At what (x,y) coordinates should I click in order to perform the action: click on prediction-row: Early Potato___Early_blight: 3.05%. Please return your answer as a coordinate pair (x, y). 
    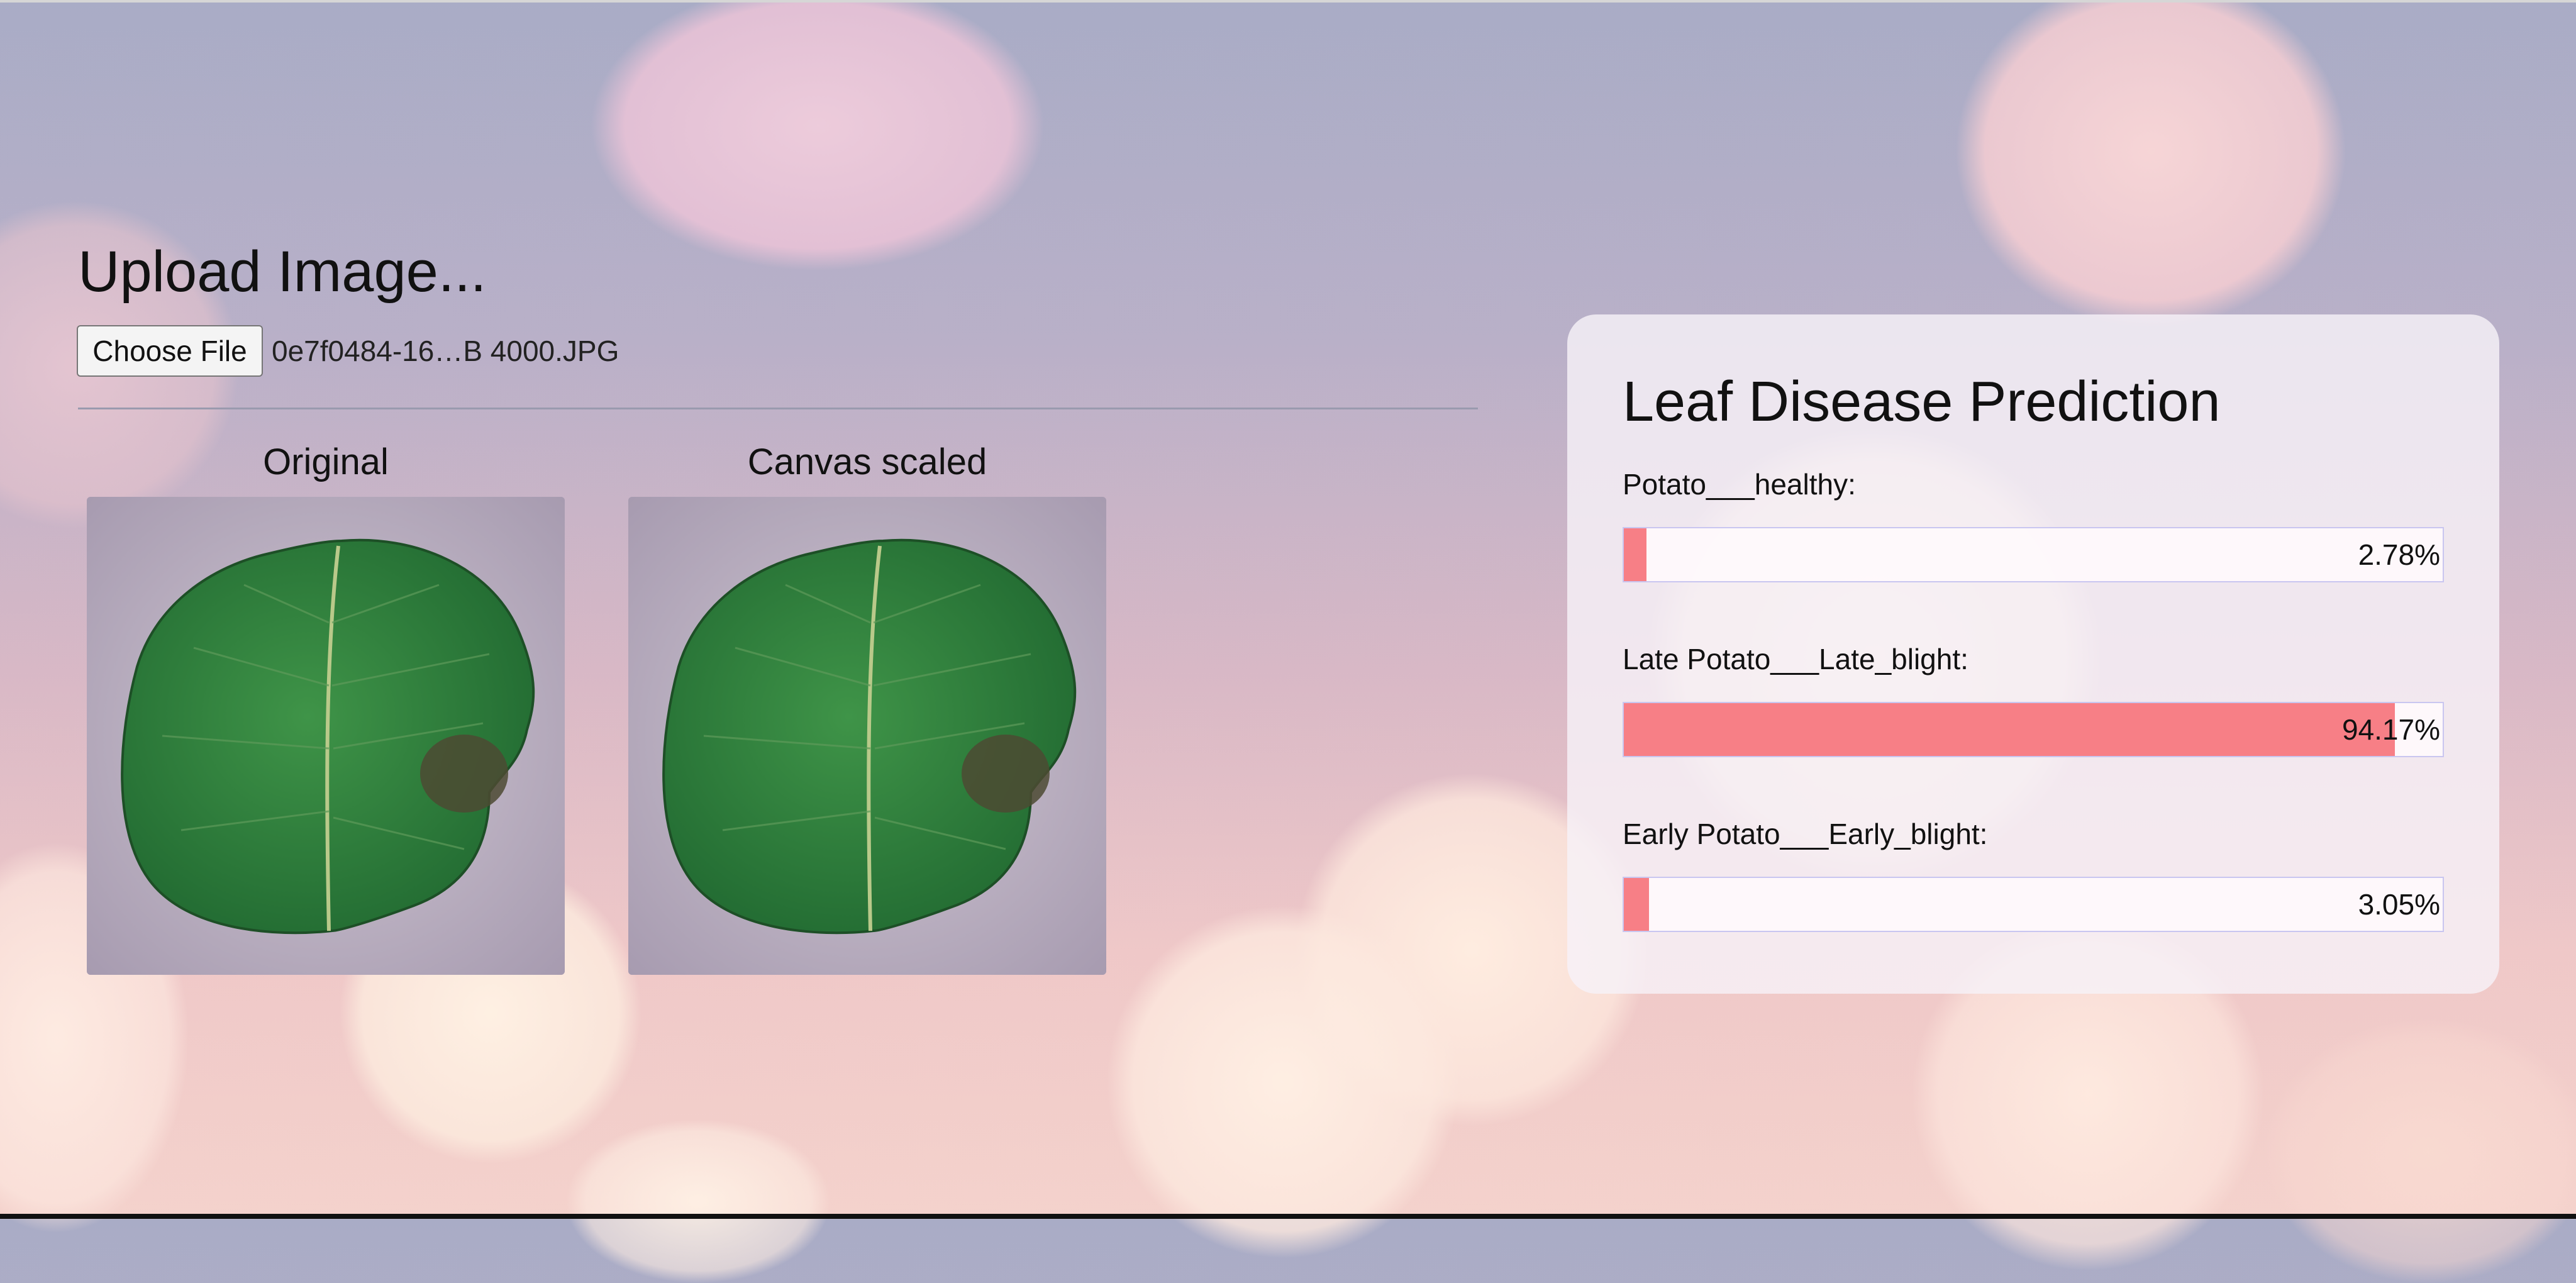
    Looking at the image, I should click on (2033, 873).